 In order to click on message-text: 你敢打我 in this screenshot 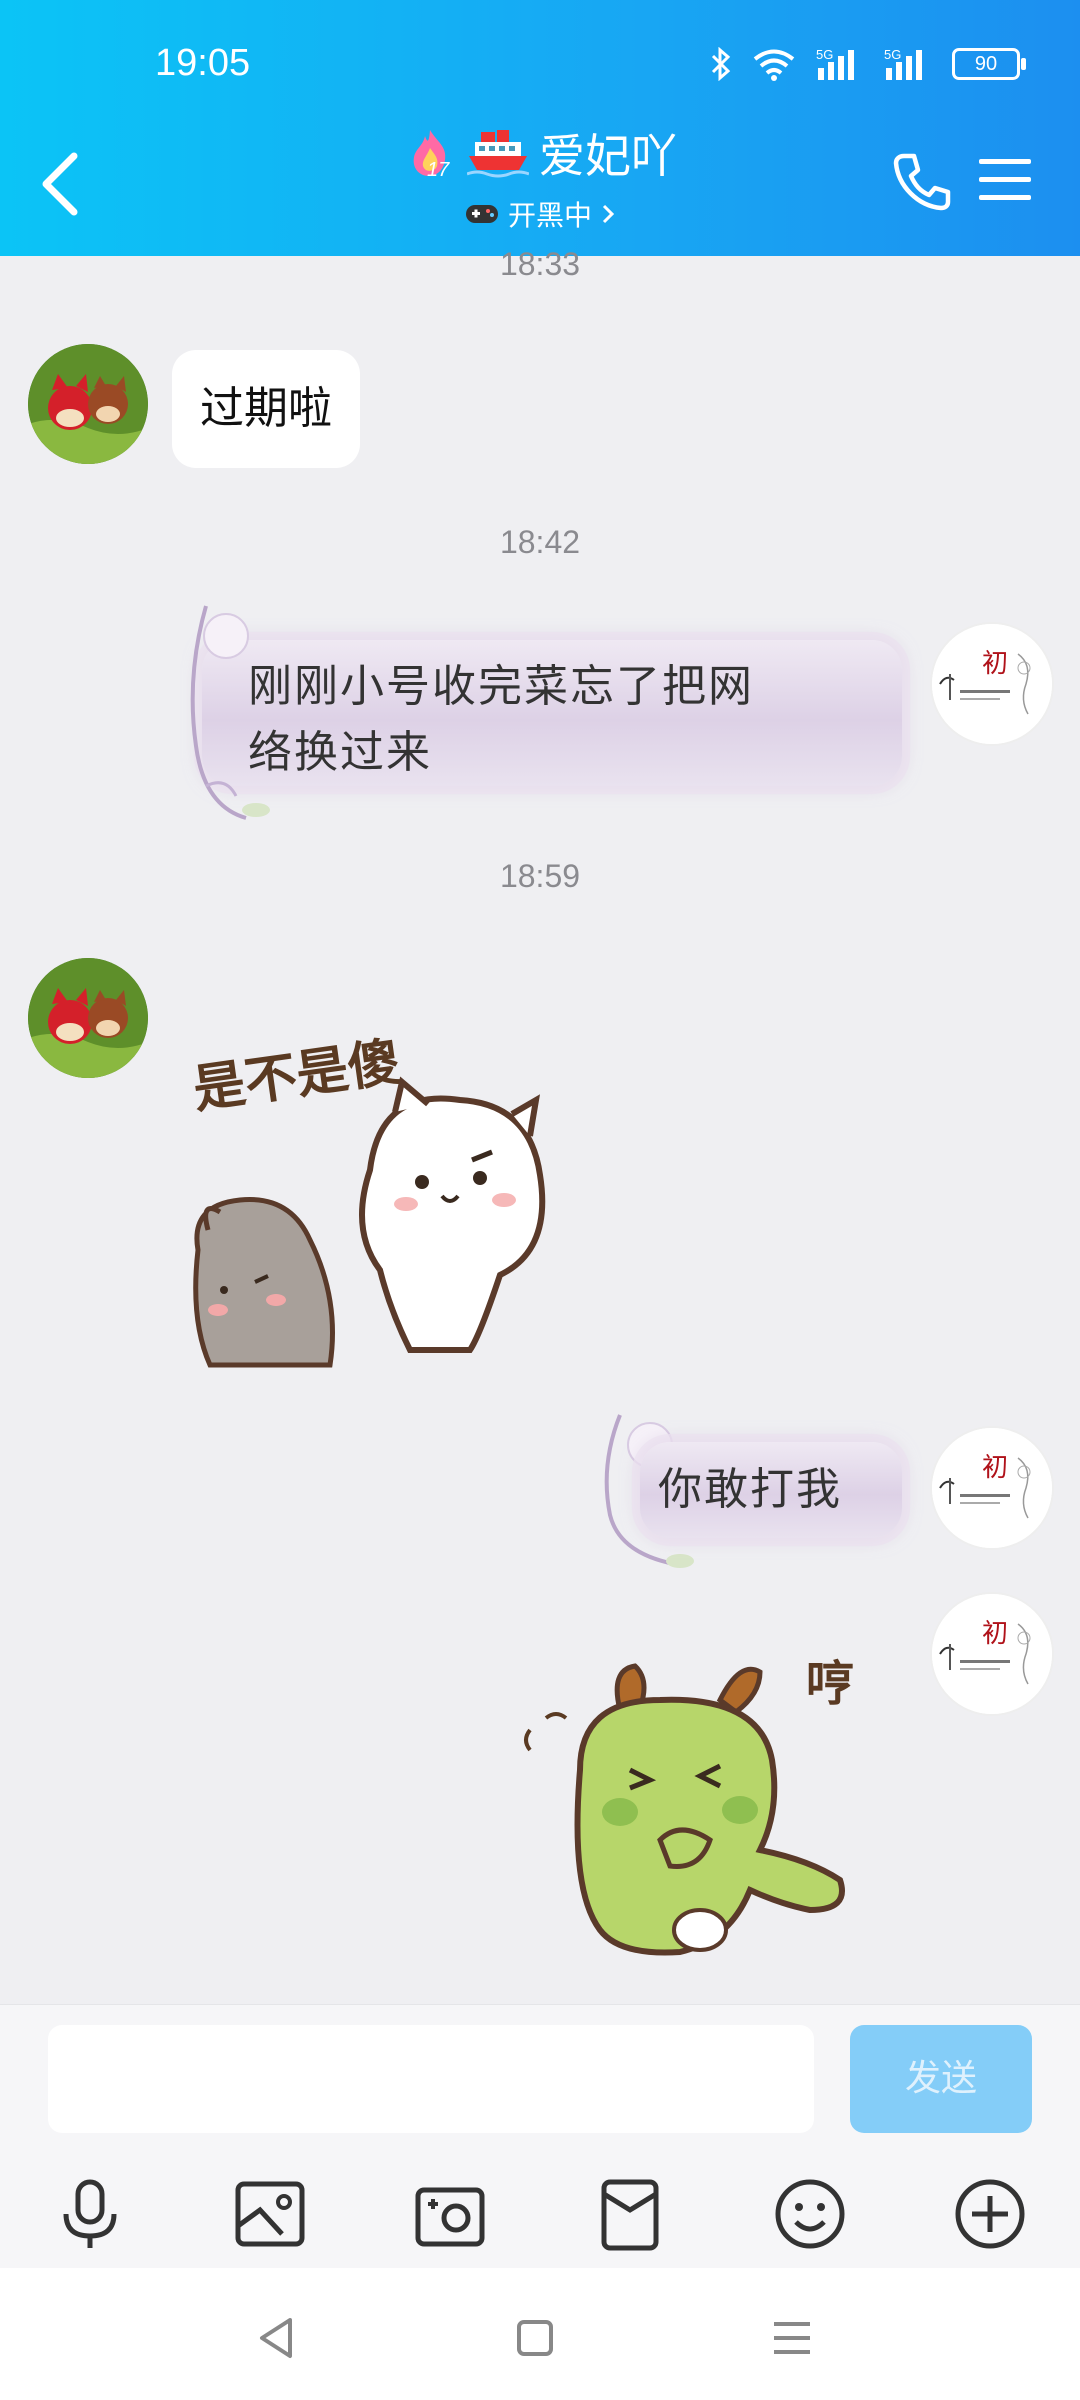, I will do `click(750, 1489)`.